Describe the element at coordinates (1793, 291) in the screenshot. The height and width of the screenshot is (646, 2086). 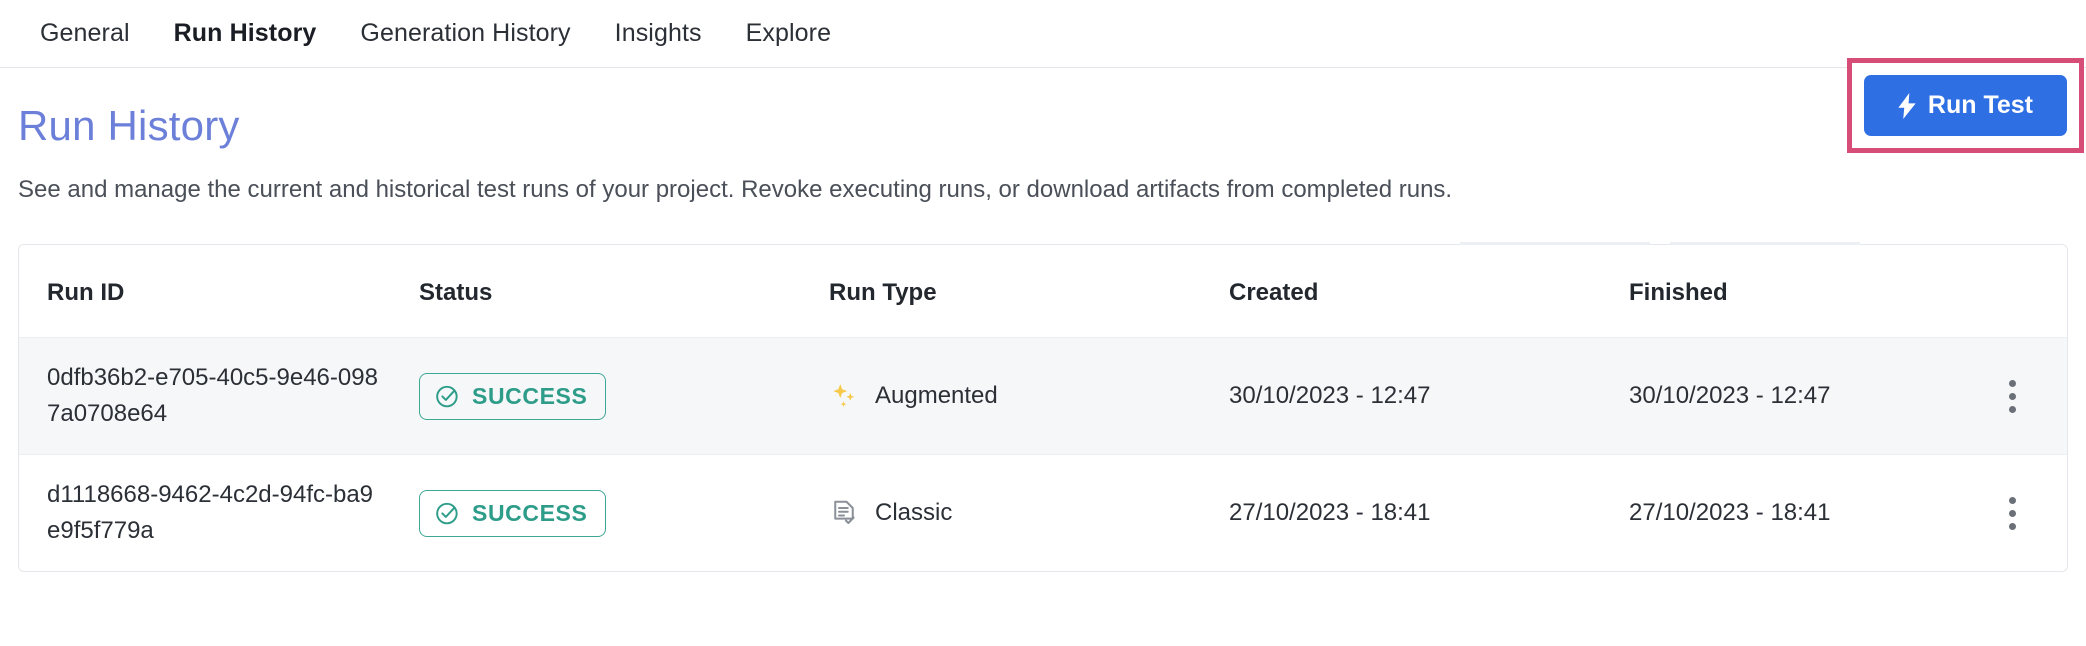
I see `column-header-finished: Finished` at that location.